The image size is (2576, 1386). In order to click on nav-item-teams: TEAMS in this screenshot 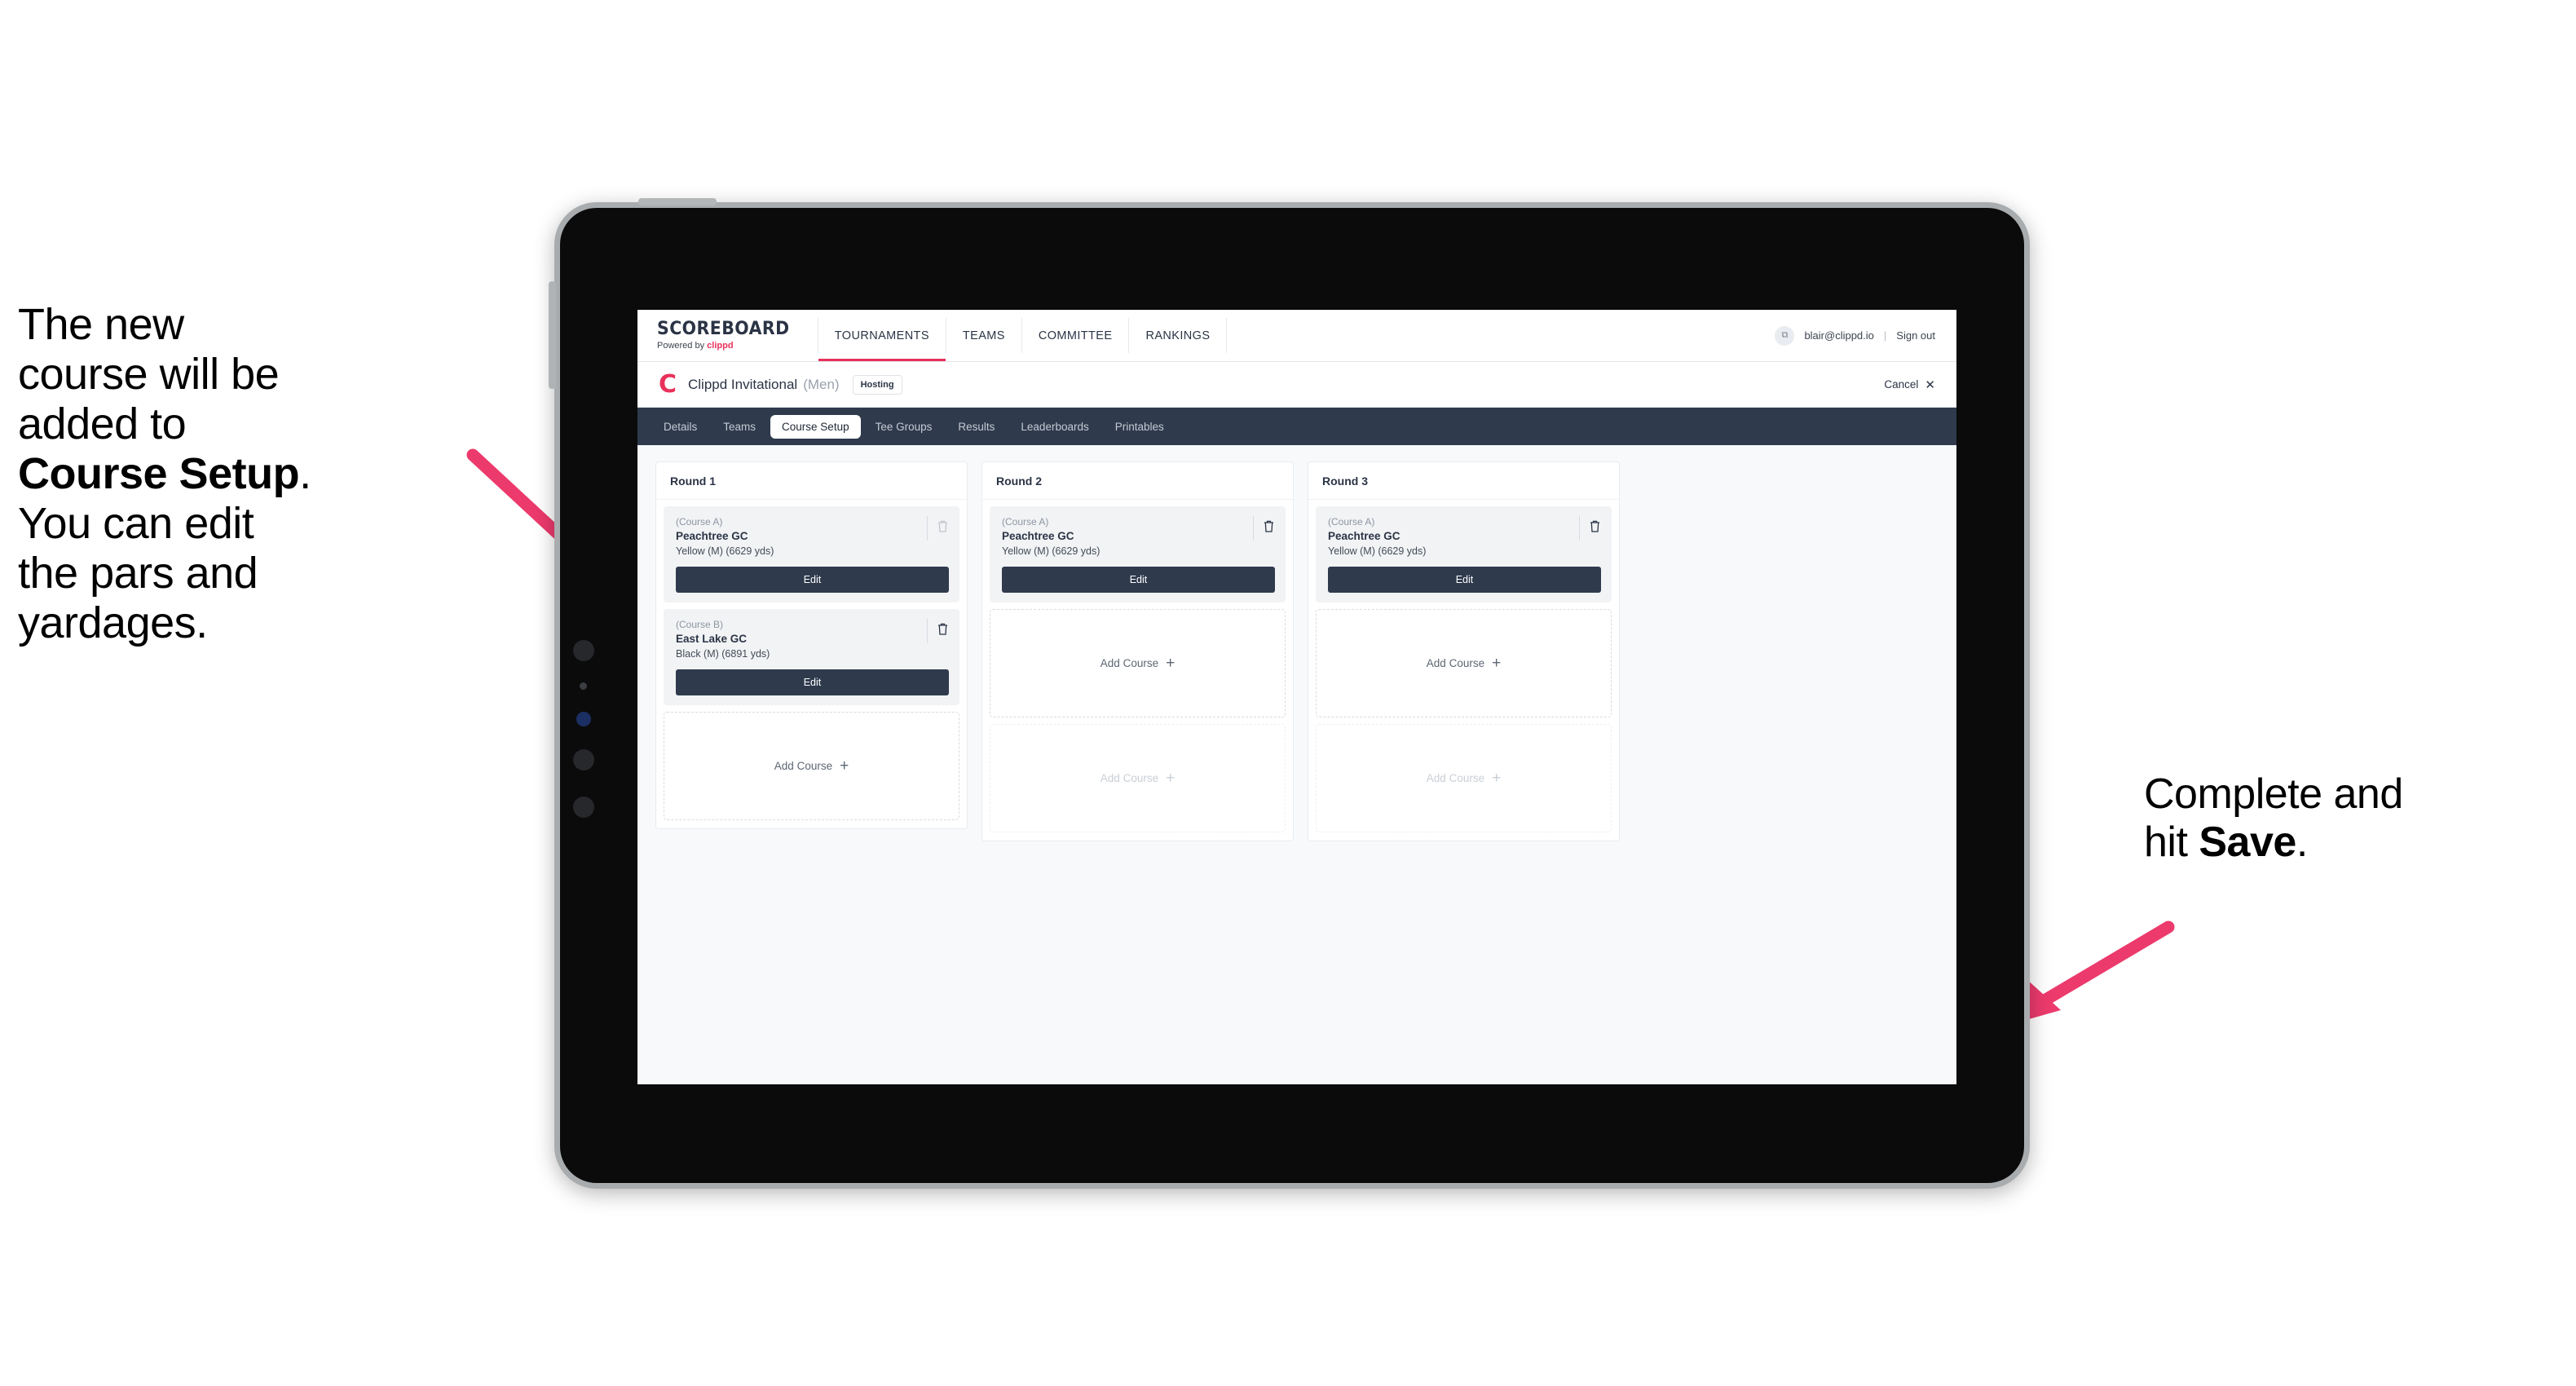, I will do `click(983, 335)`.